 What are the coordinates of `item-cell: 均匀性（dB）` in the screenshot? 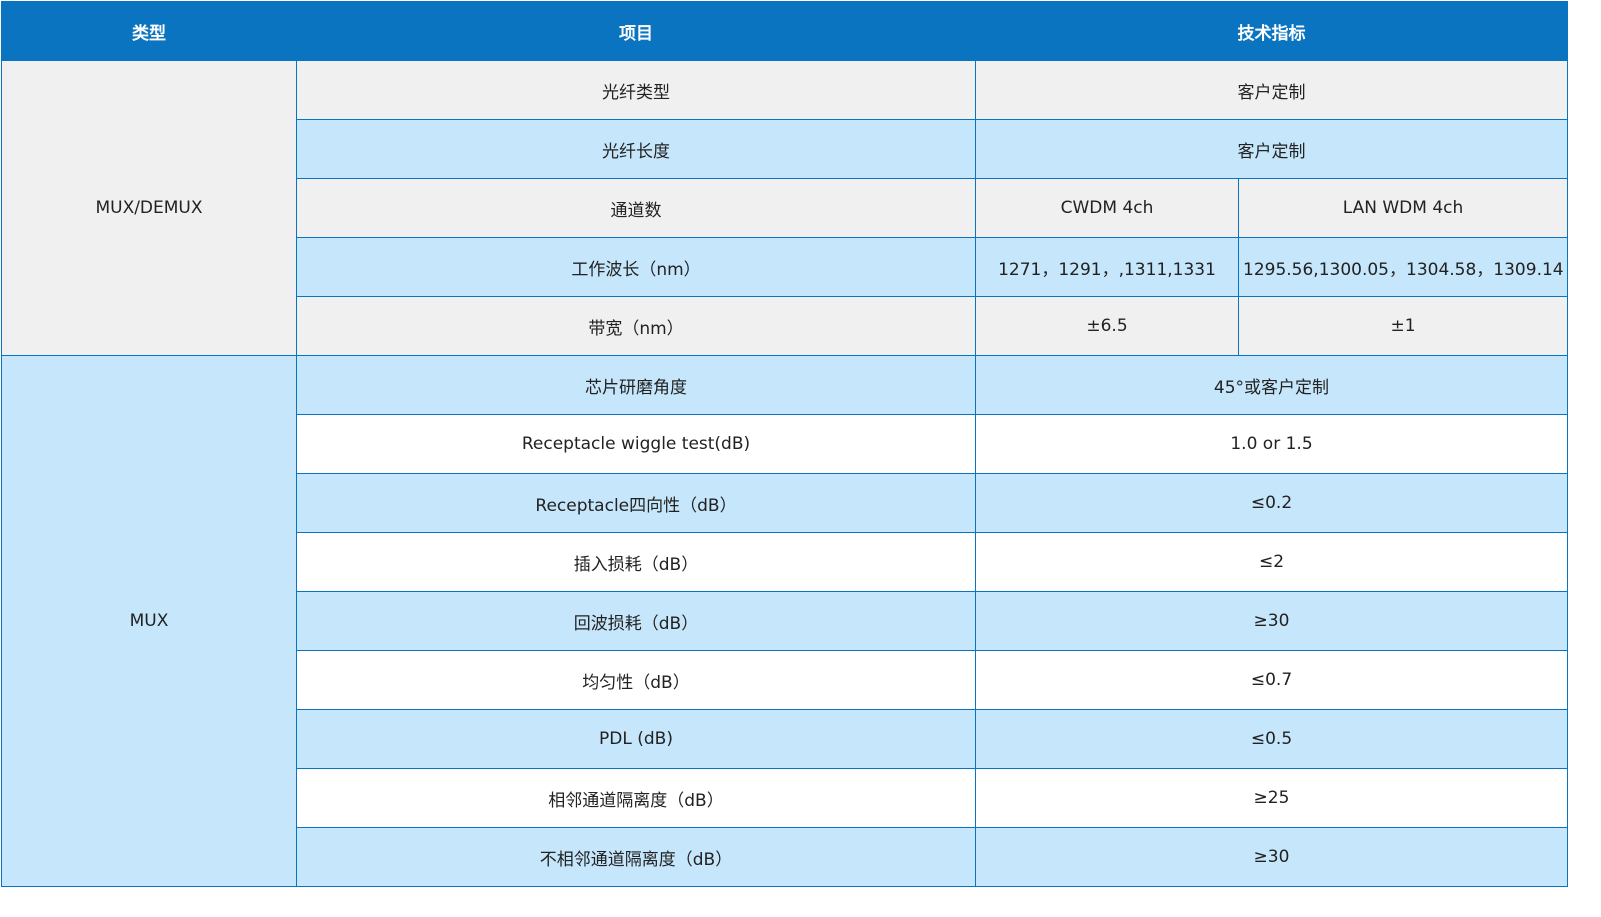 It's located at (636, 680).